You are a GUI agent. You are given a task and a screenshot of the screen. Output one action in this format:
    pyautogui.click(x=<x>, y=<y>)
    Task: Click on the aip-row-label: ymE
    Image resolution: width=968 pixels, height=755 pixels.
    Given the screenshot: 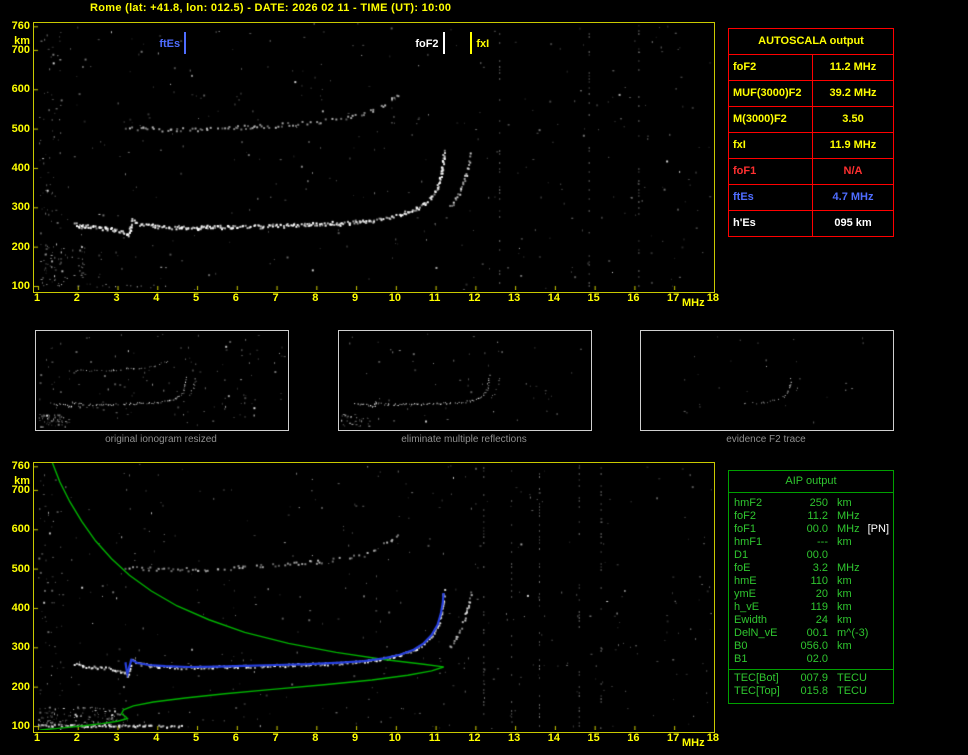 What is the action you would take?
    pyautogui.click(x=745, y=594)
    